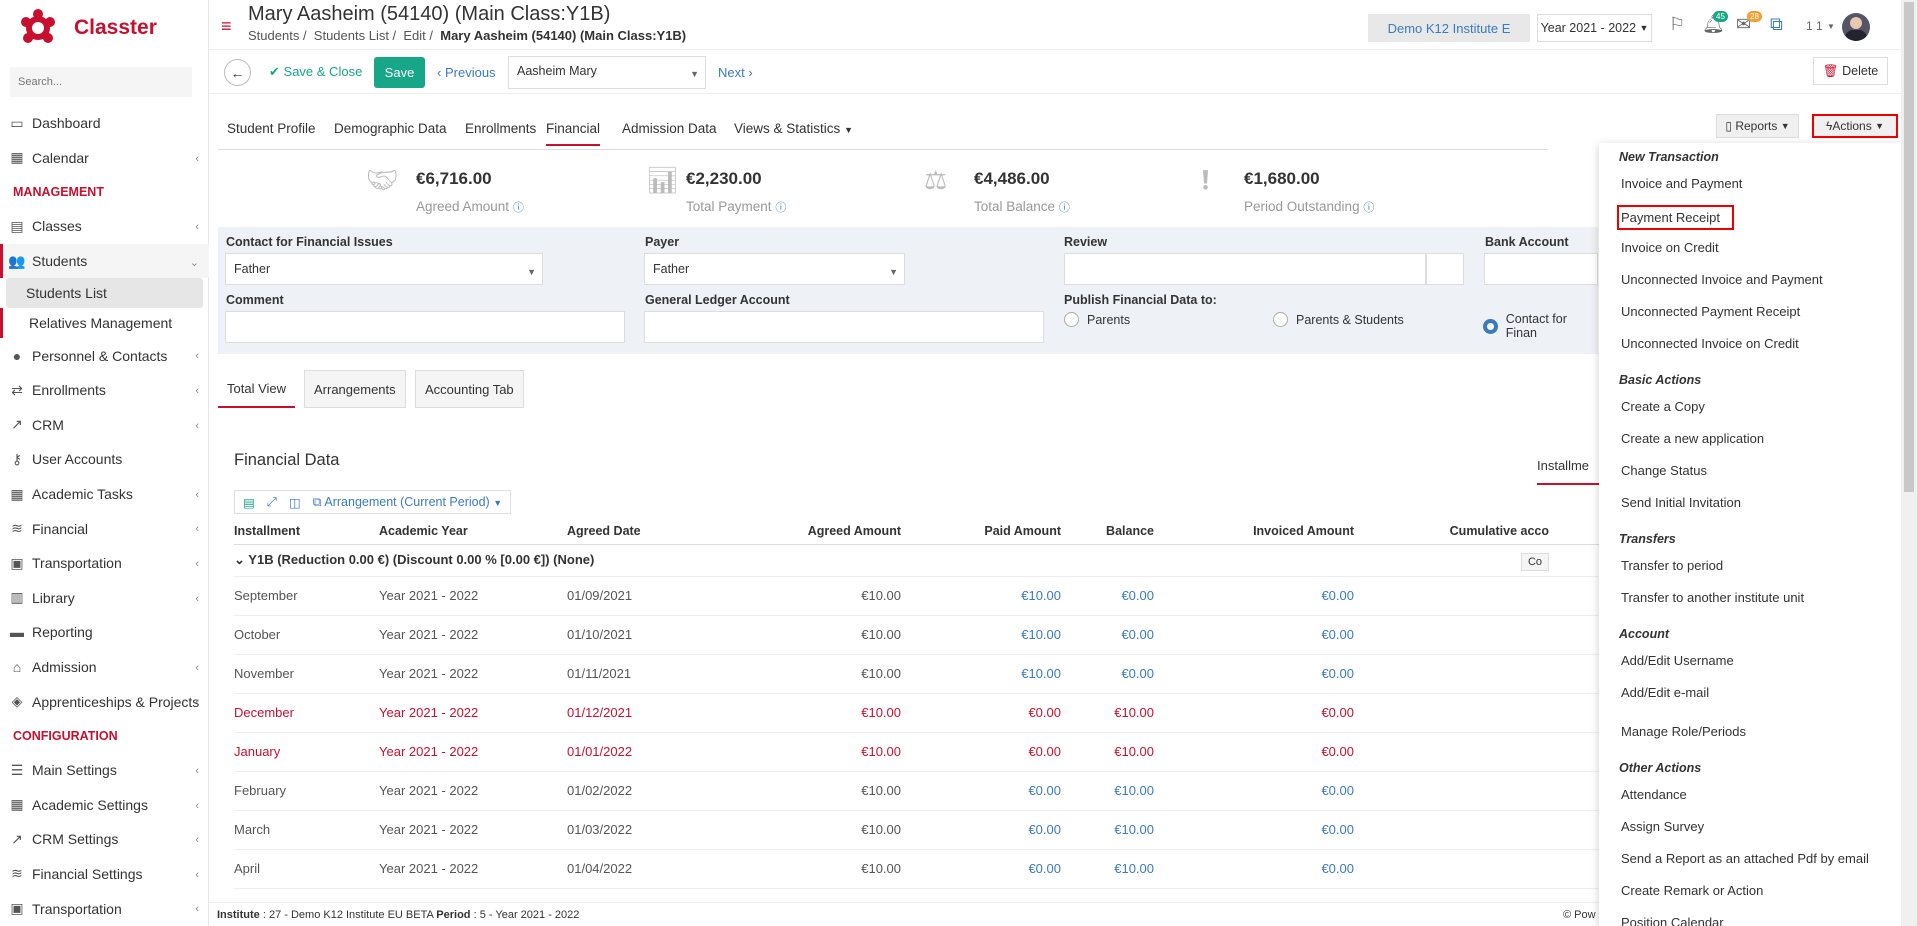 This screenshot has height=926, width=1917. What do you see at coordinates (384, 269) in the screenshot?
I see `contact-select: Father ▼` at bounding box center [384, 269].